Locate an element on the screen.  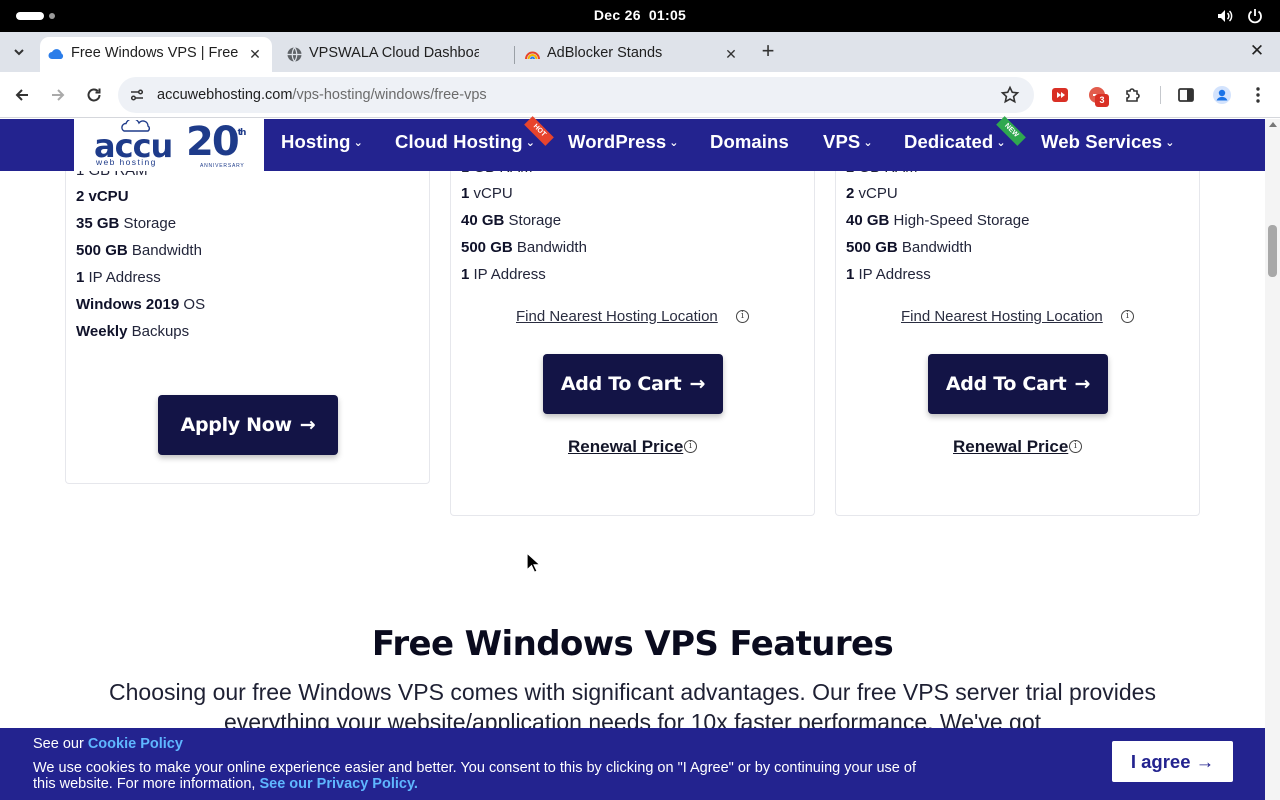
button-label: Apply Now is located at coordinates (236, 425).